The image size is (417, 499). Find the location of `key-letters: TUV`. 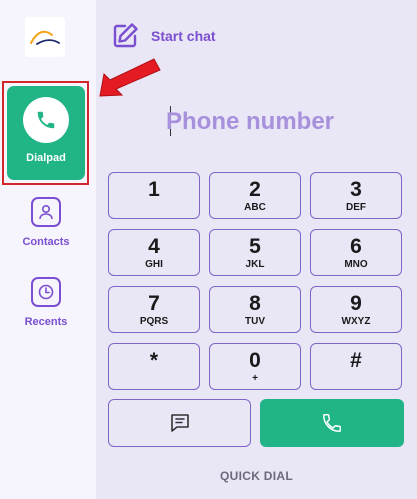

key-letters: TUV is located at coordinates (255, 321).